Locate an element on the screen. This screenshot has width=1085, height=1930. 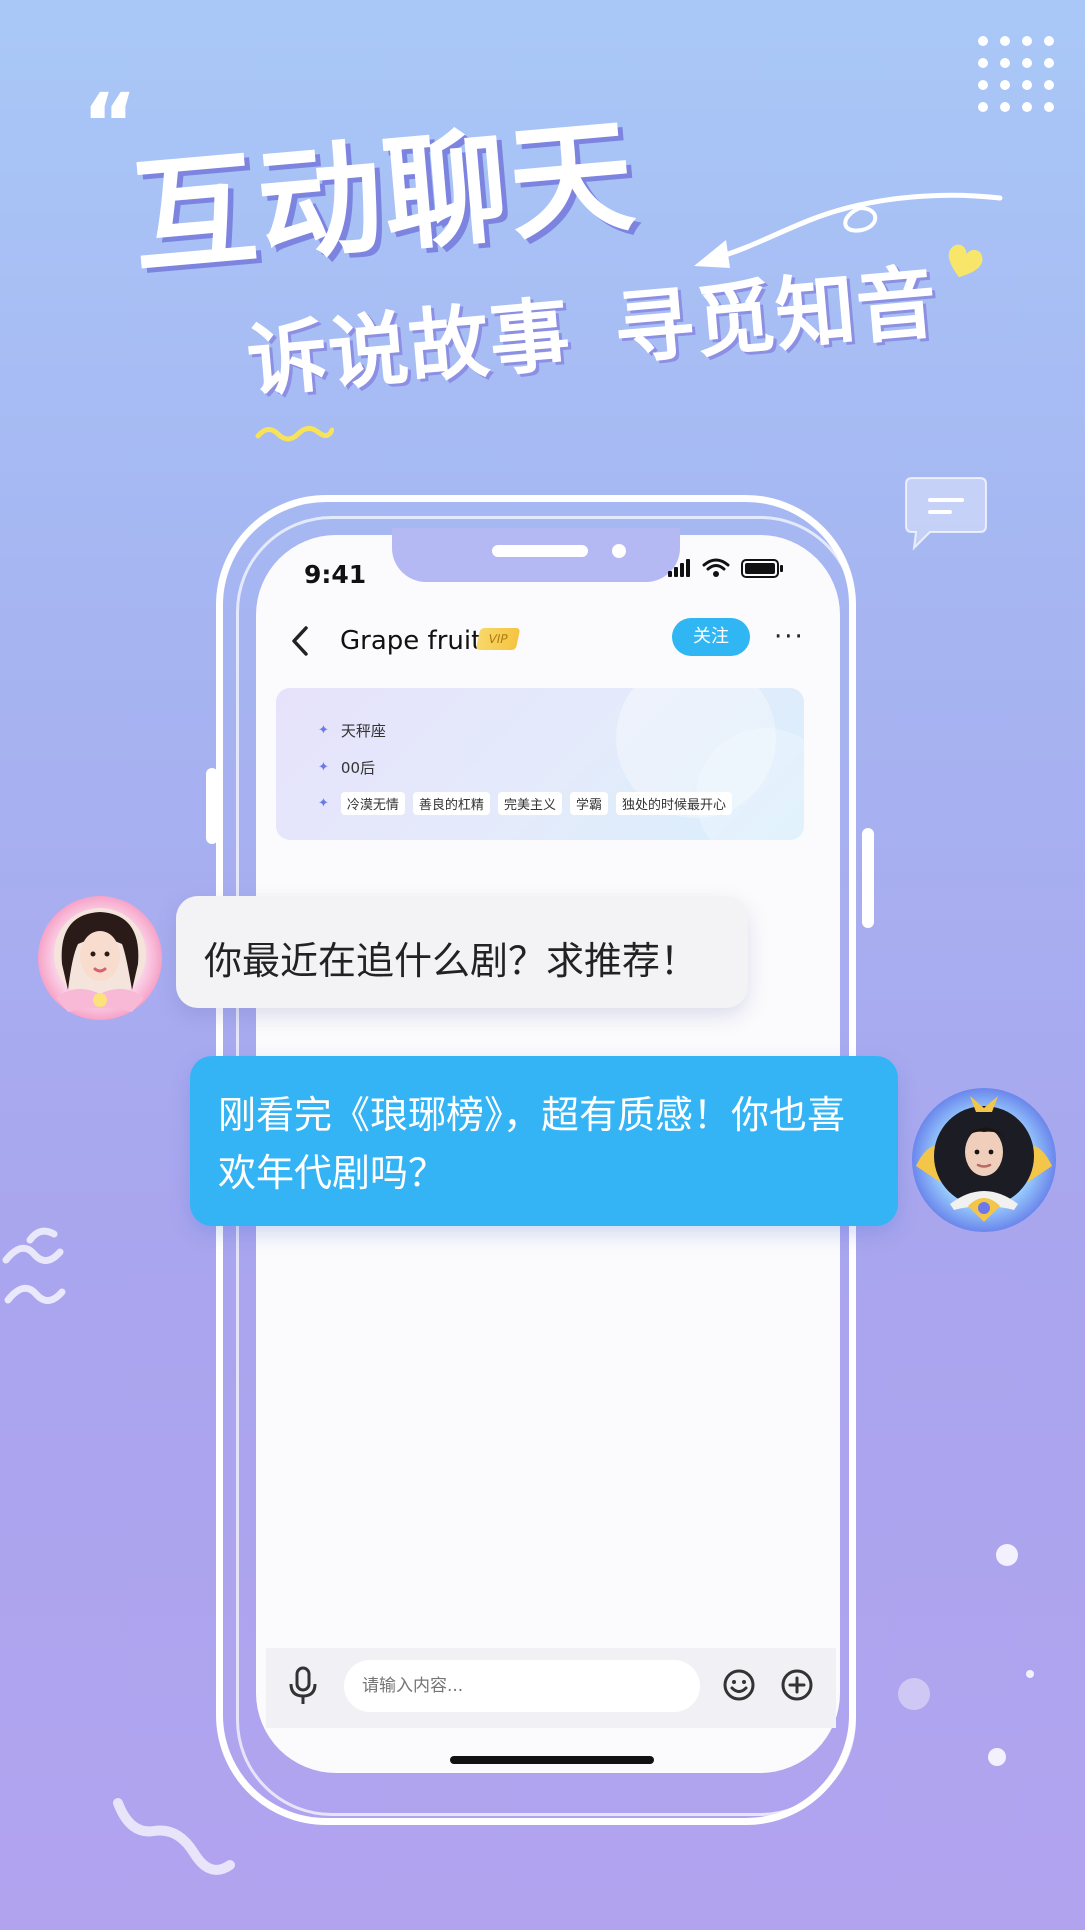
wave-decoration is located at coordinates (34, 1265).